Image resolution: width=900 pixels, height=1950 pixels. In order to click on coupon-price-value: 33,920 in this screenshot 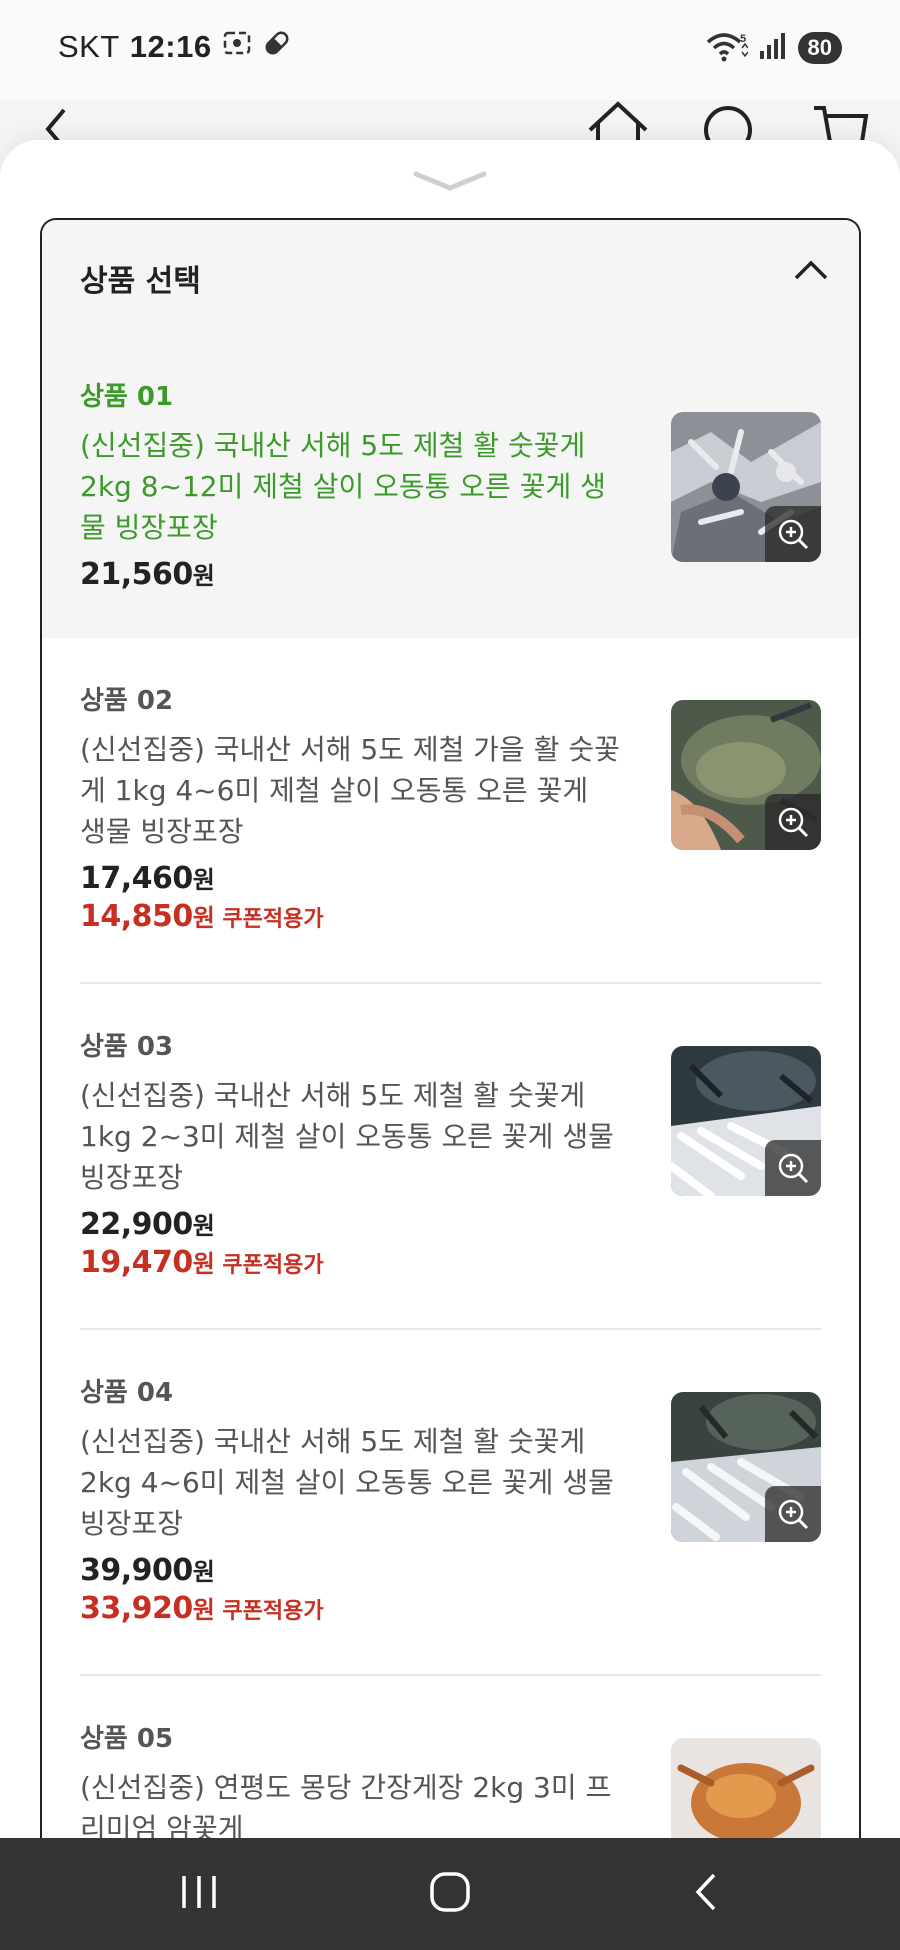, I will do `click(136, 1608)`.